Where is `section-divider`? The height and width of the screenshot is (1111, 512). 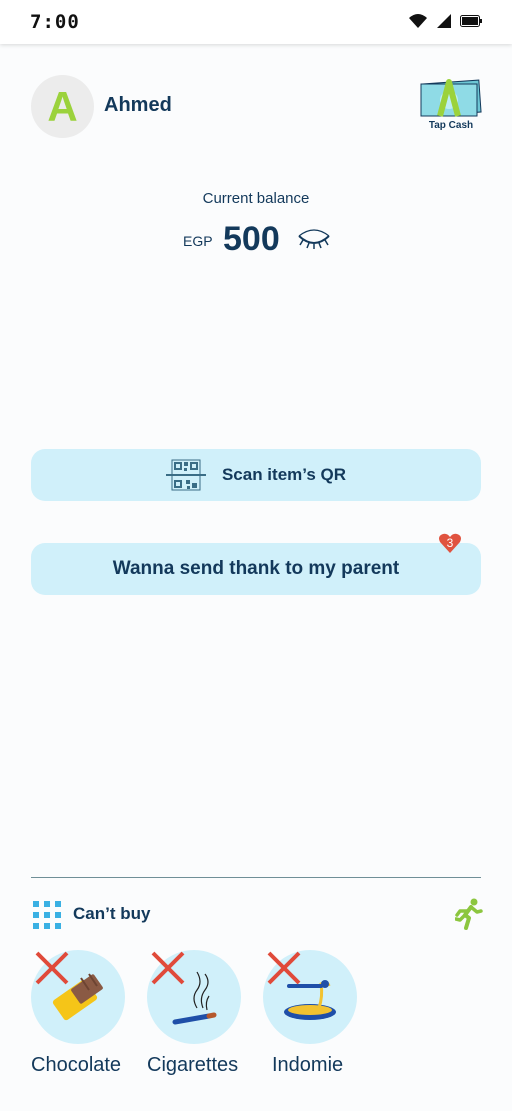
section-divider is located at coordinates (256, 877).